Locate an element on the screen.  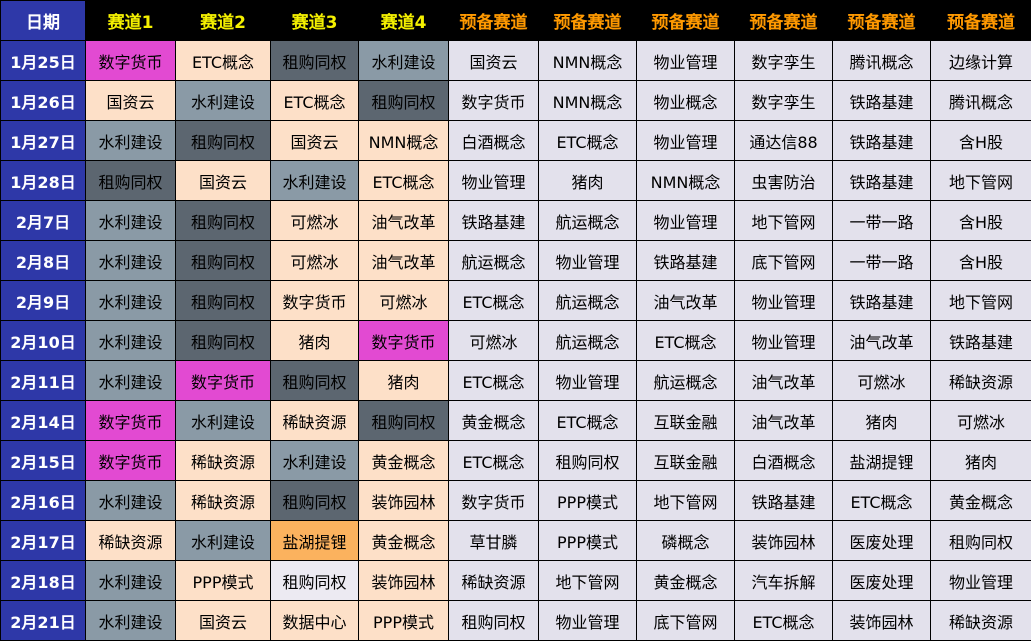
reserve-1-cell: 白酒概念 is located at coordinates (493, 140).